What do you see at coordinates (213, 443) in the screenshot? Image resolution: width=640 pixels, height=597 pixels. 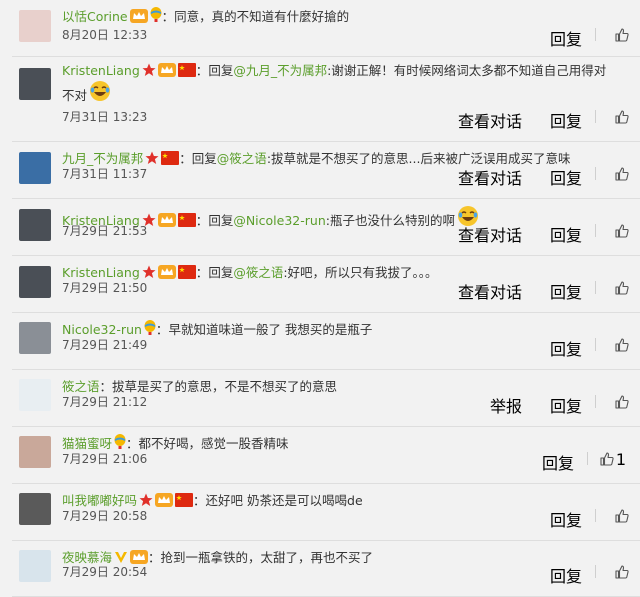 I see `comment-text: 都不好喝，感觉一股香精味` at bounding box center [213, 443].